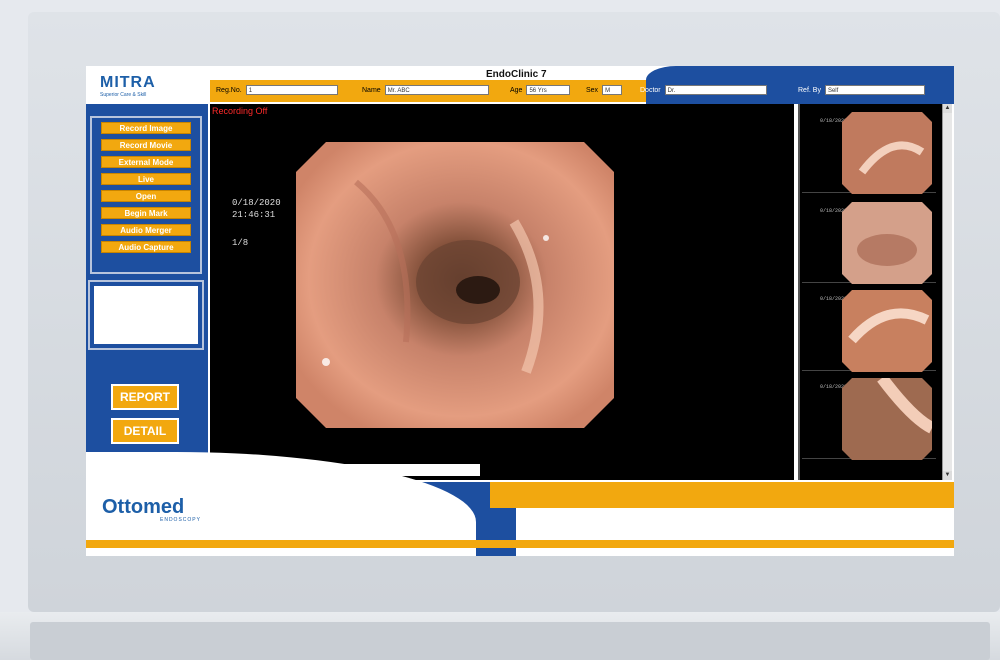  What do you see at coordinates (947, 108) in the screenshot?
I see `scroll-up-arrow-icon: ▲` at bounding box center [947, 108].